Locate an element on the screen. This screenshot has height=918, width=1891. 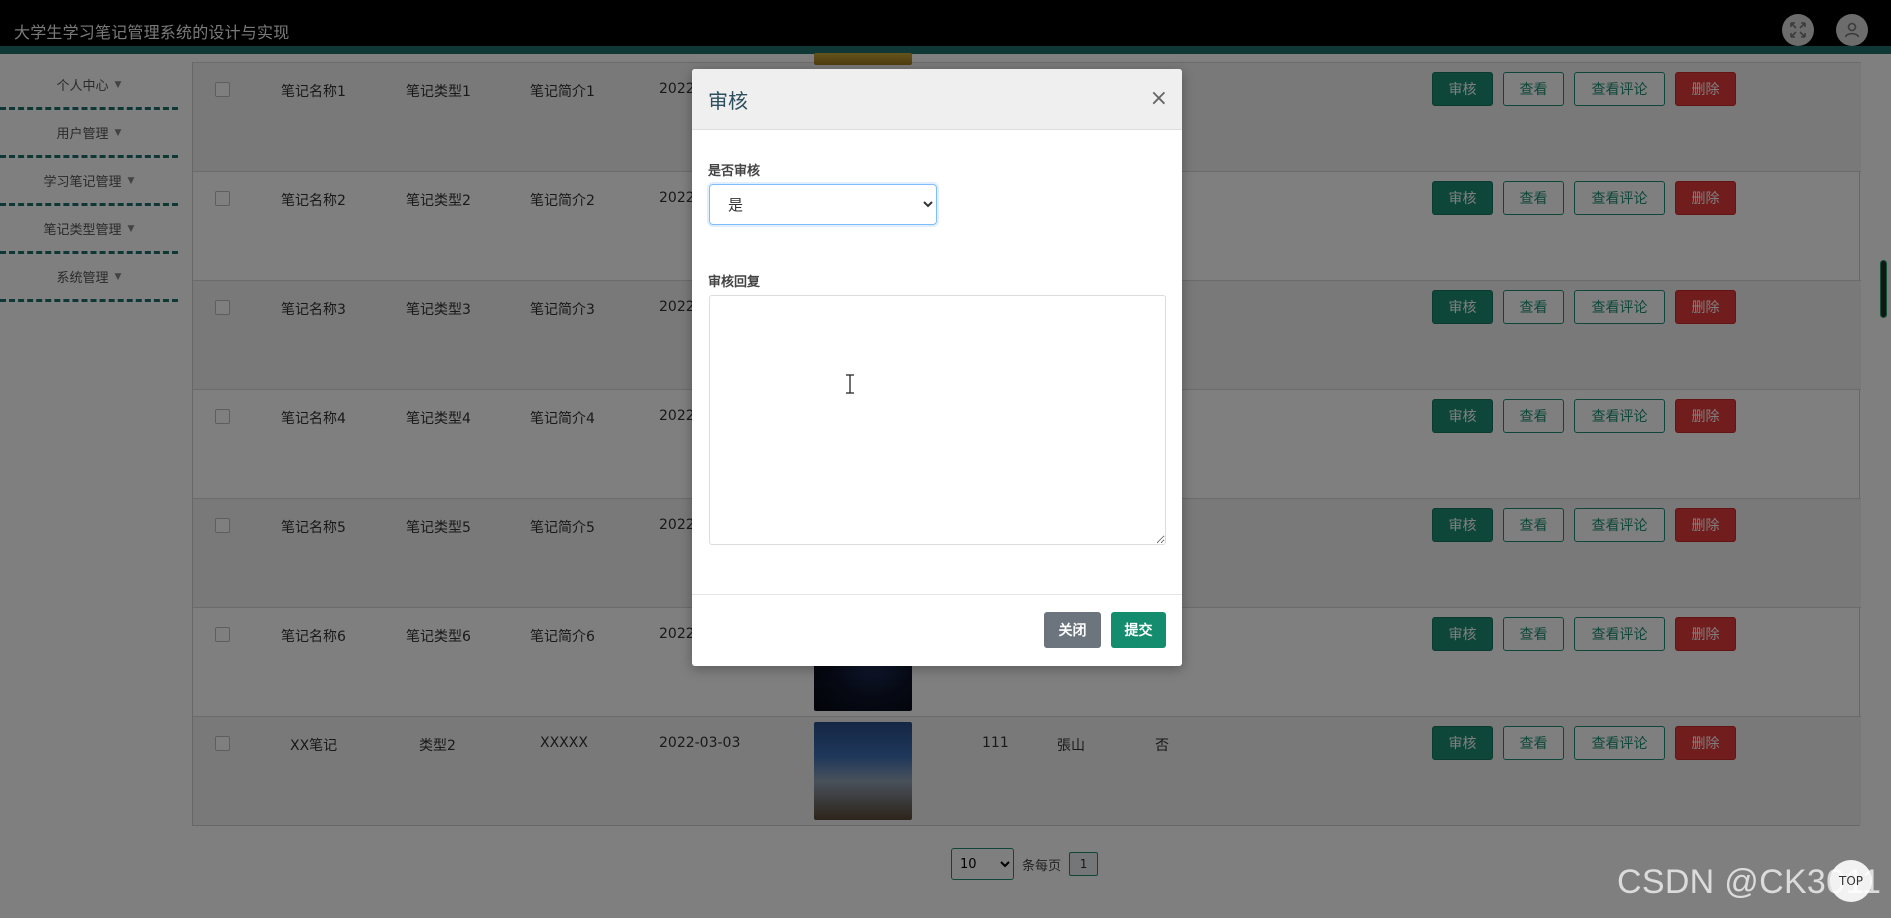
review-reply-label: 审核回复 is located at coordinates (734, 282).